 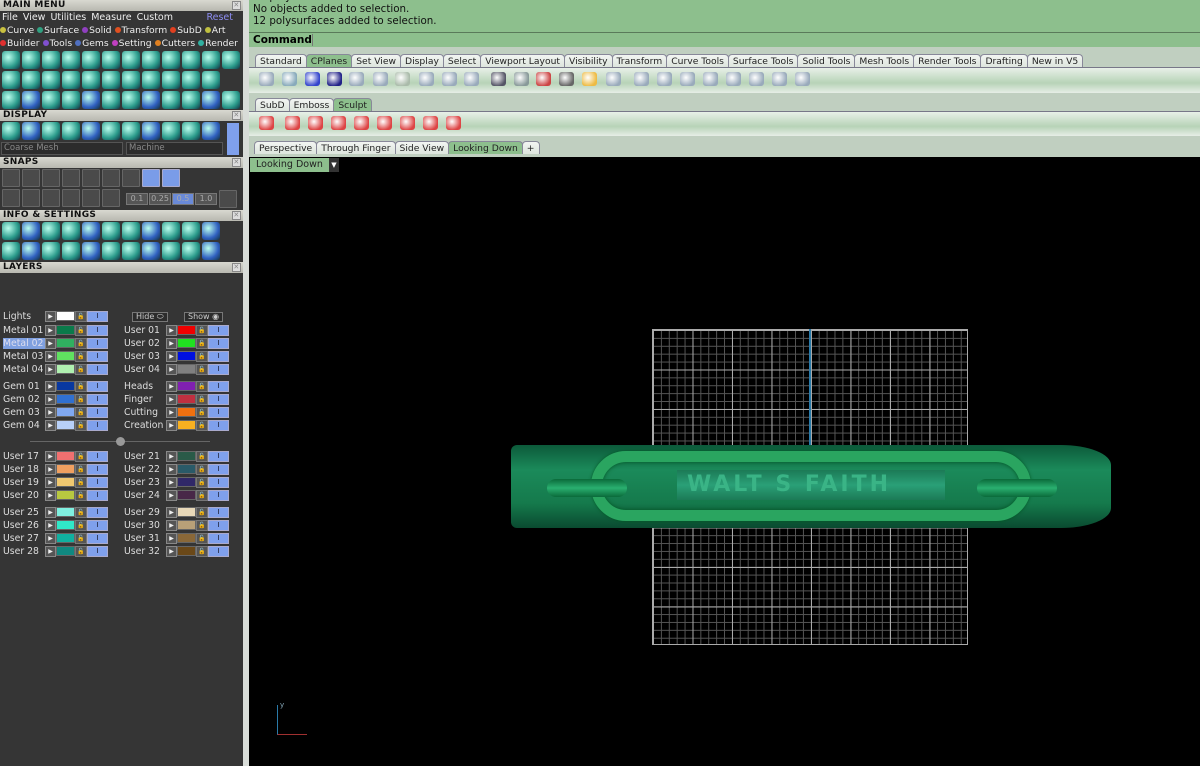 What do you see at coordinates (588, 60) in the screenshot?
I see `tab-visibility: Visibility` at bounding box center [588, 60].